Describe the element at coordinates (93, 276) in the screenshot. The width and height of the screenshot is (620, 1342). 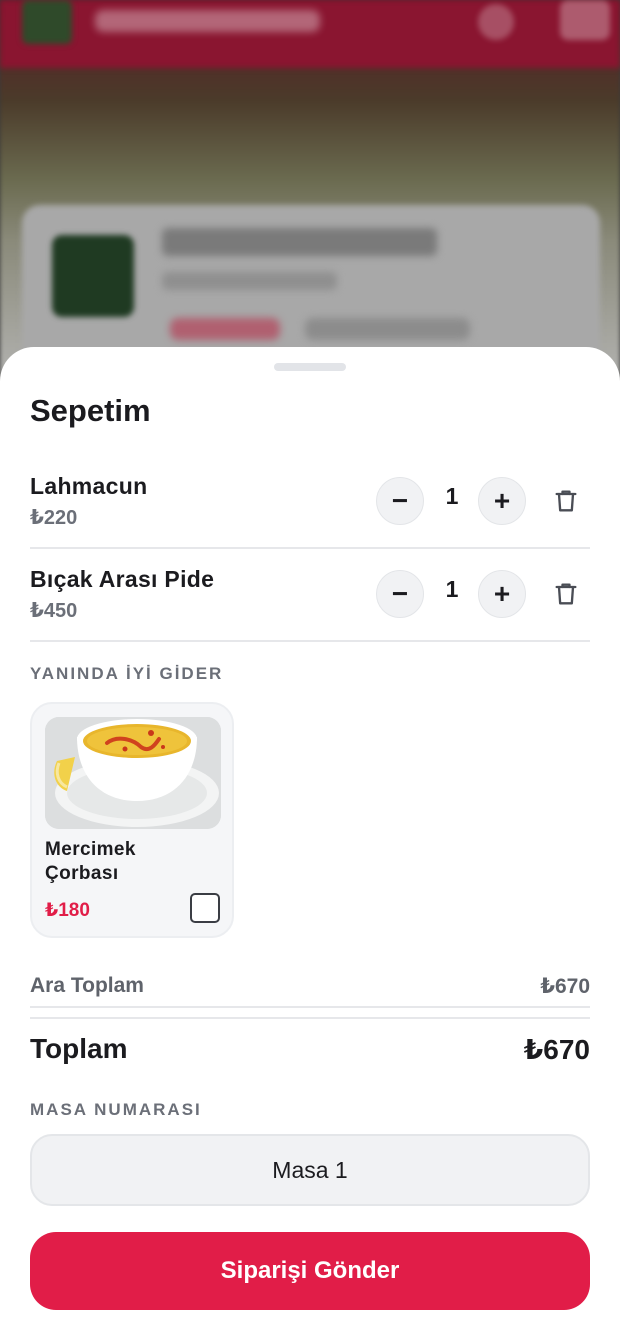
I see `restaurant-card-logo` at that location.